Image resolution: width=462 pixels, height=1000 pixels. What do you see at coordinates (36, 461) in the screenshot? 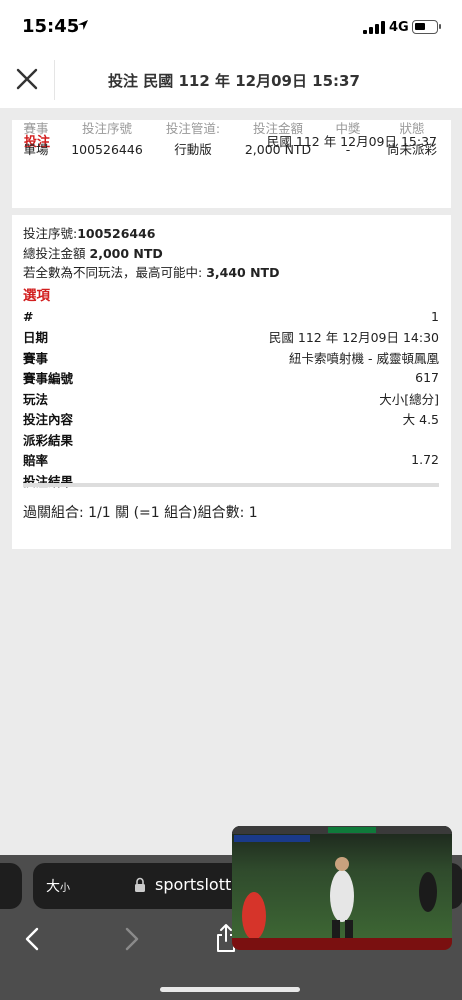
I see `row-key: 賠率` at bounding box center [36, 461].